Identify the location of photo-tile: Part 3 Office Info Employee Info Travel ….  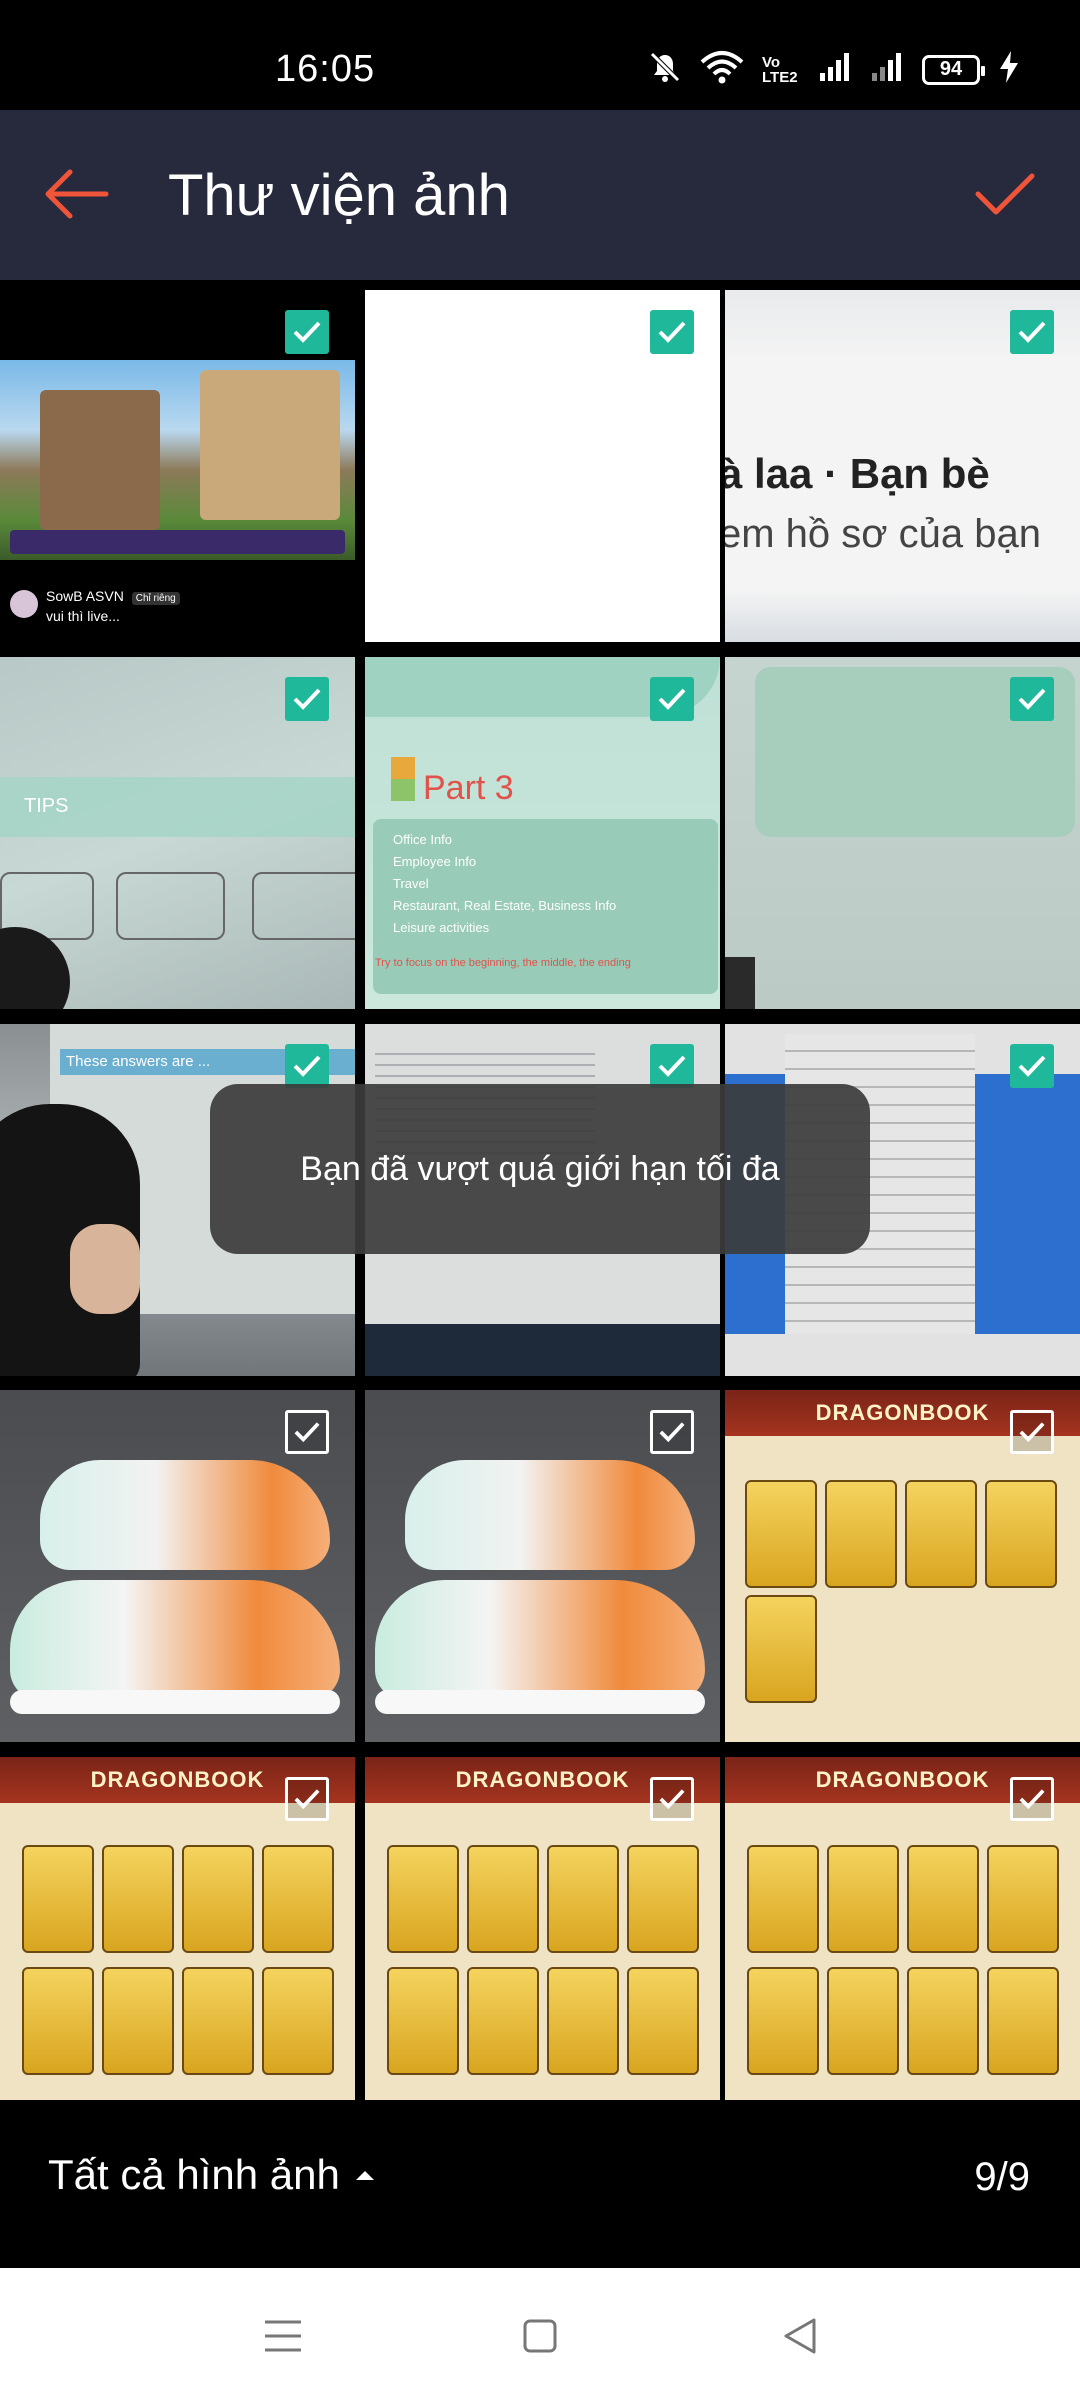
(542, 833).